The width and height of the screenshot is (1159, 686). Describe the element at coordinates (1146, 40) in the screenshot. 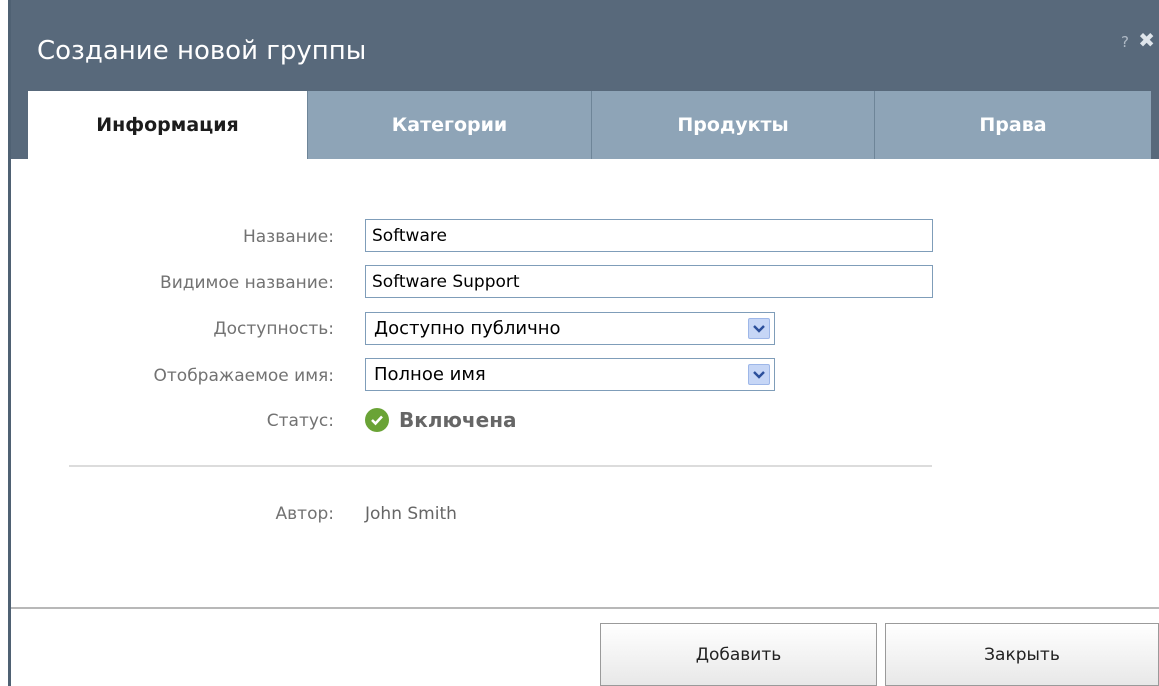

I see `close-icon: ✖` at that location.